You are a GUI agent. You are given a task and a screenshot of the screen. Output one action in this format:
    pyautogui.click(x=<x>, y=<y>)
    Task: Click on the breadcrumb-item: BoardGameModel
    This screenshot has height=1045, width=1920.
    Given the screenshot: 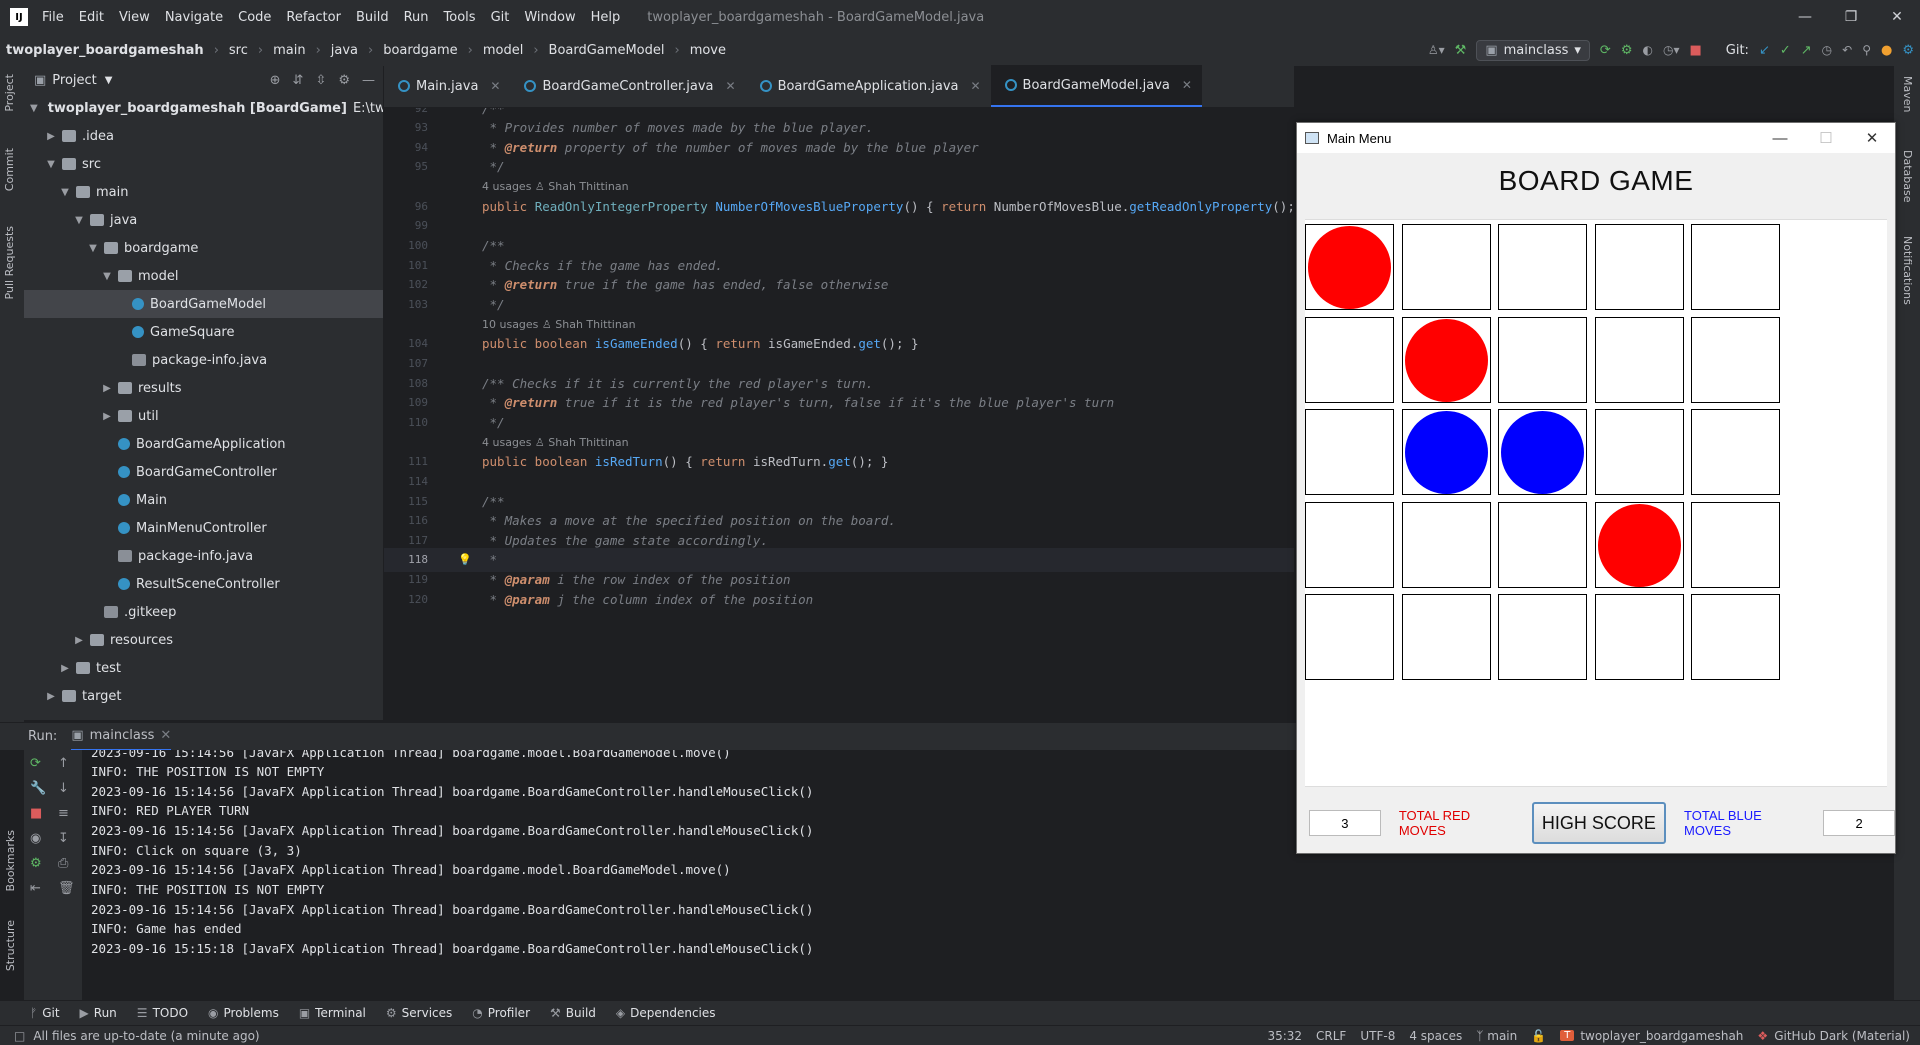 What is the action you would take?
    pyautogui.click(x=607, y=50)
    